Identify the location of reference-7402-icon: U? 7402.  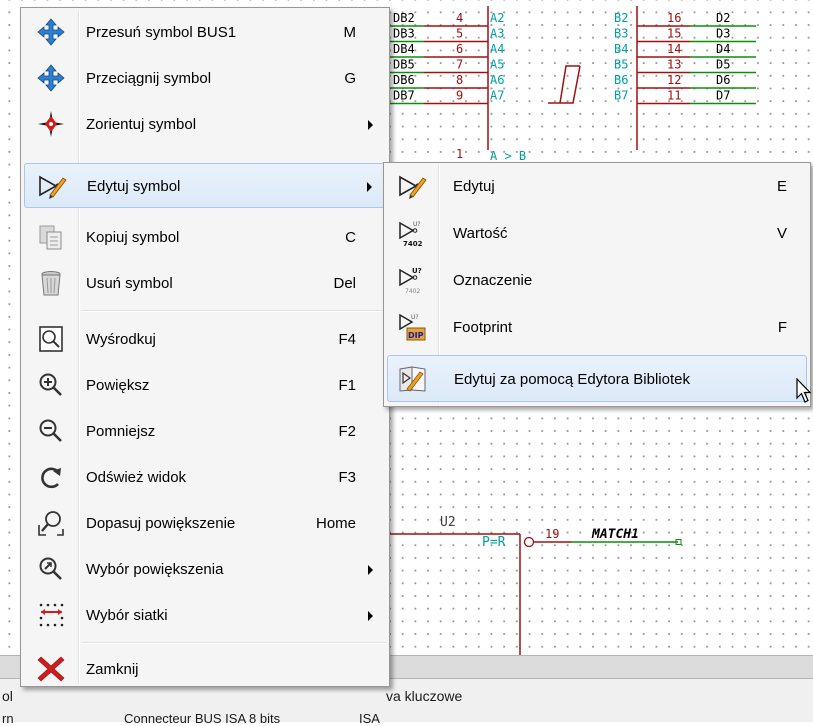
(412, 280).